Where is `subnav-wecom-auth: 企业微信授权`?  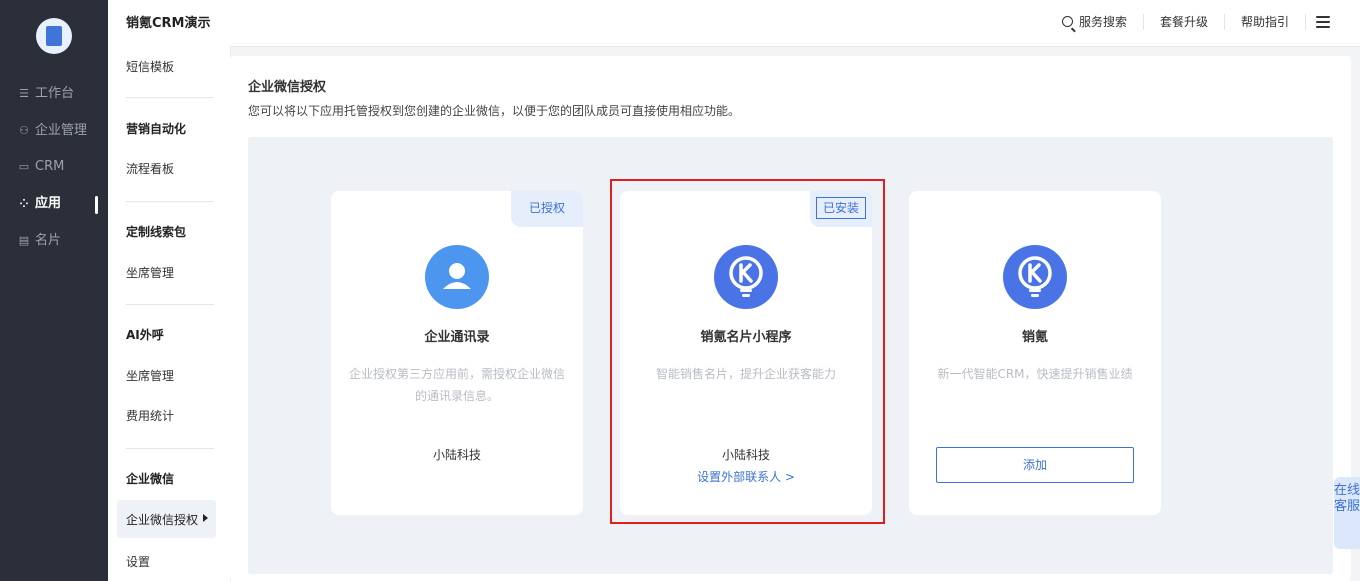
subnav-wecom-auth: 企业微信授权 is located at coordinates (166, 519).